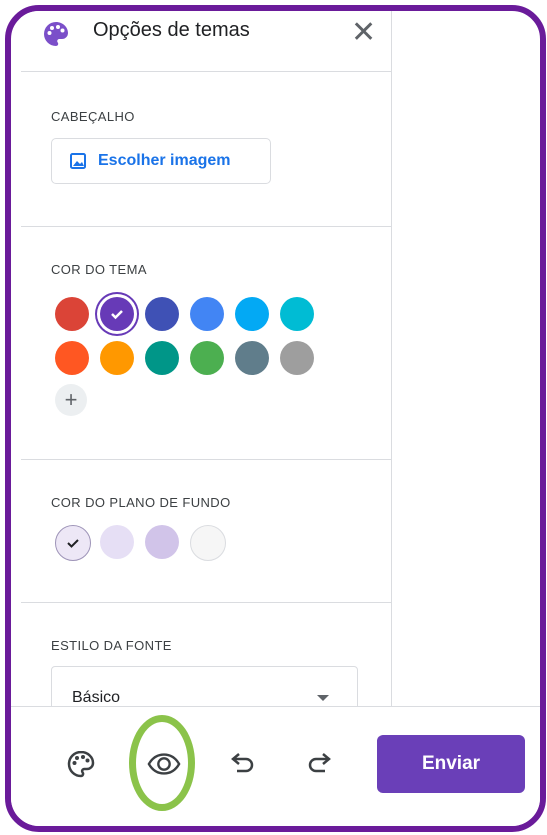 The image size is (547, 835). What do you see at coordinates (320, 764) in the screenshot?
I see `redo-icon` at bounding box center [320, 764].